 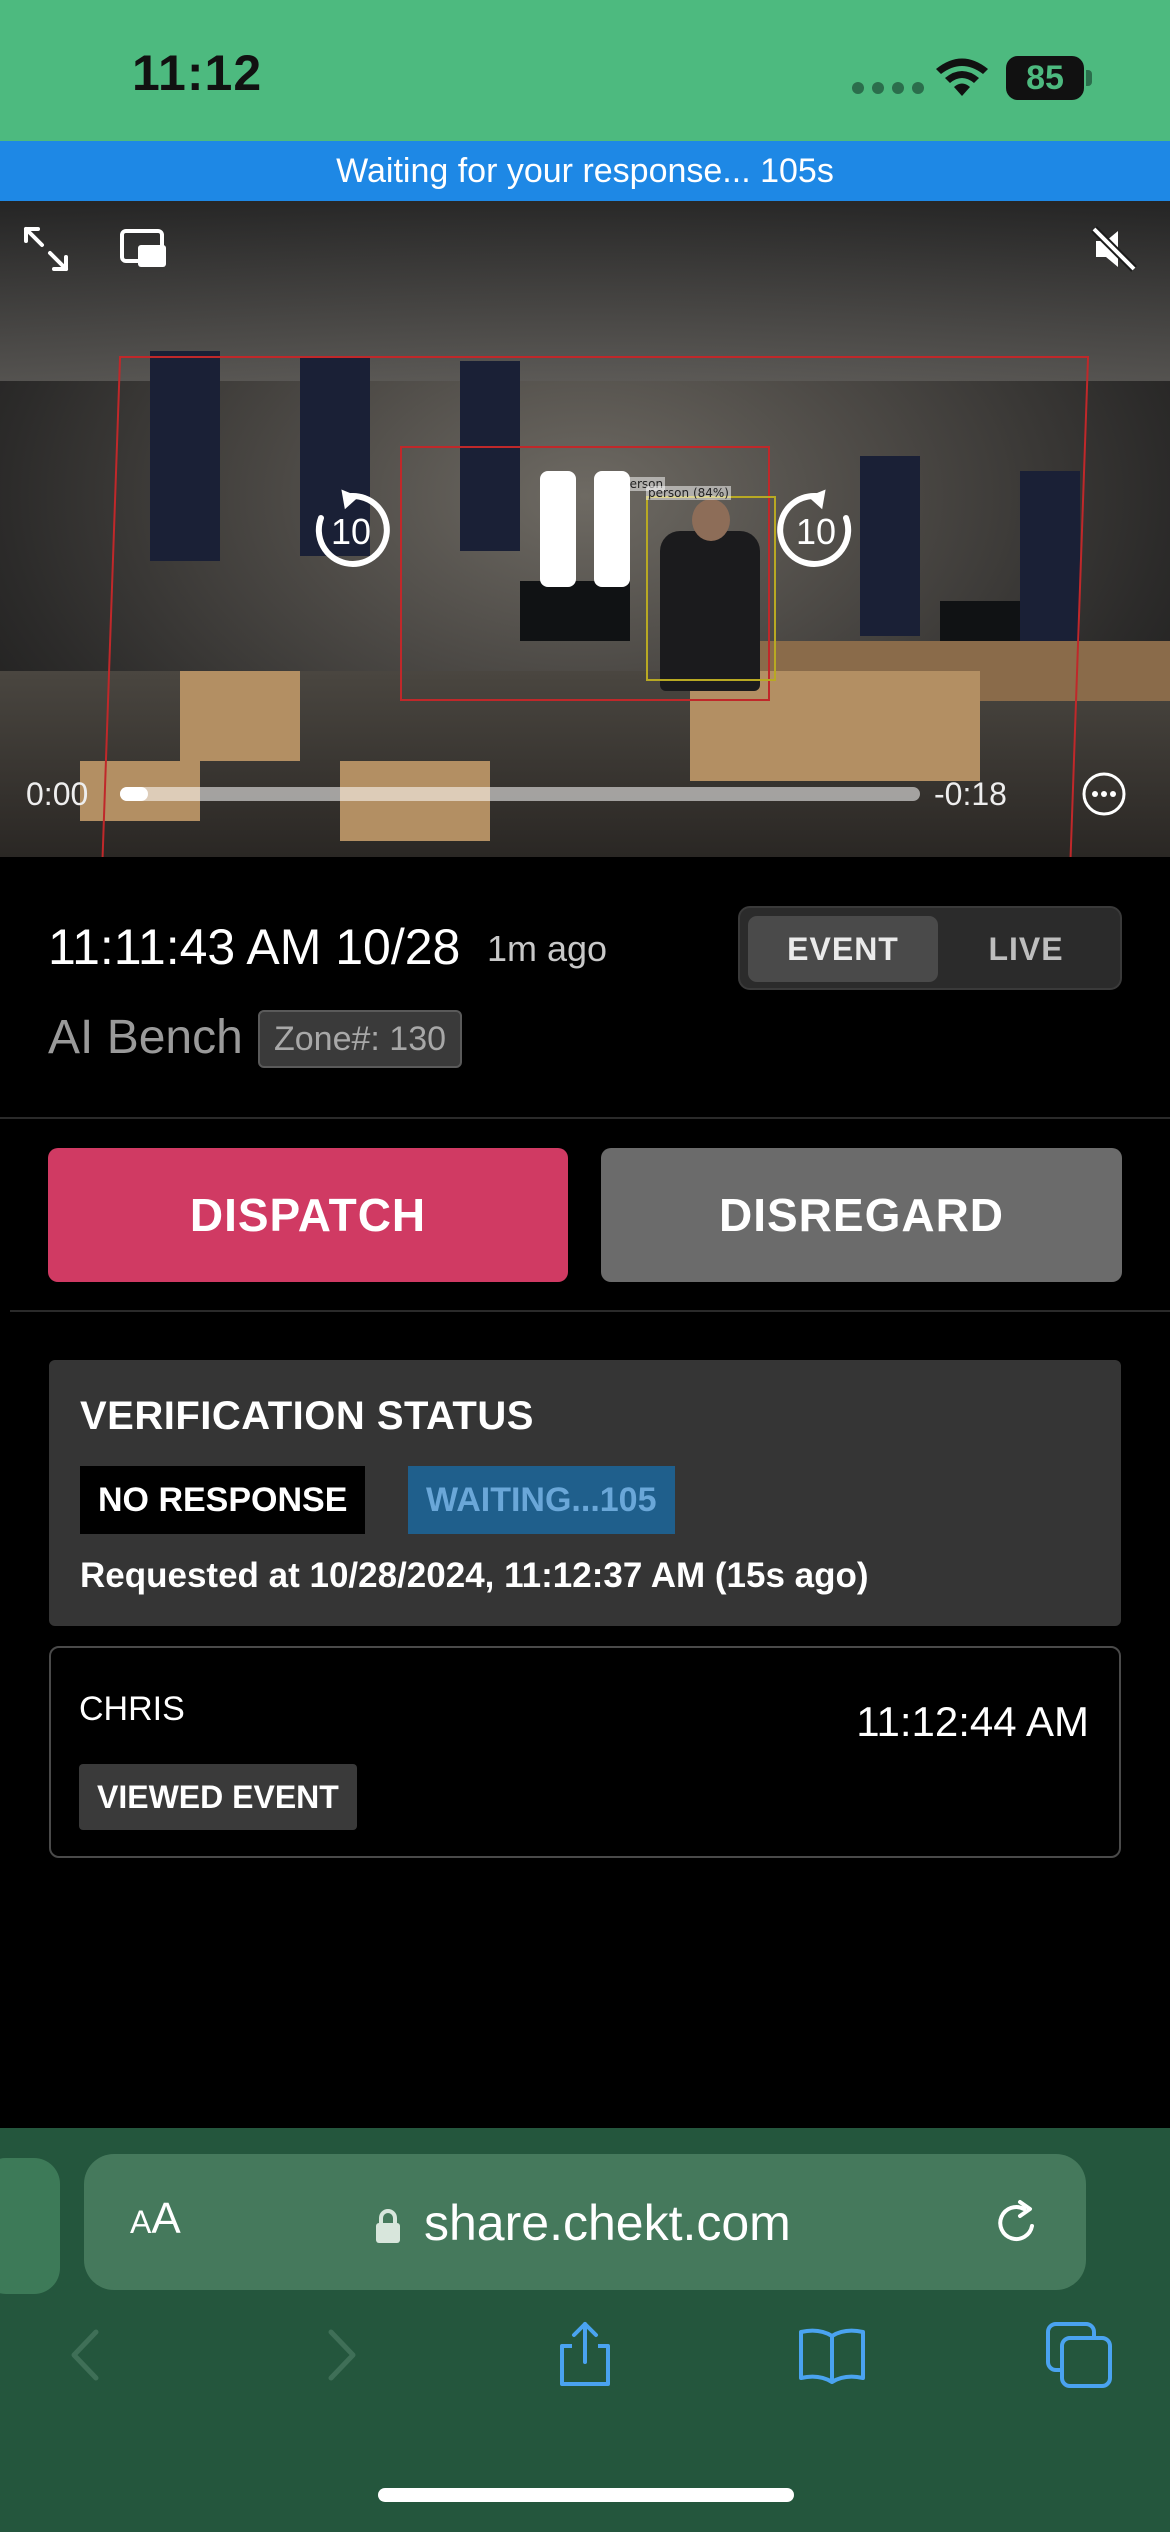 I want to click on share-icon, so click(x=585, y=2355).